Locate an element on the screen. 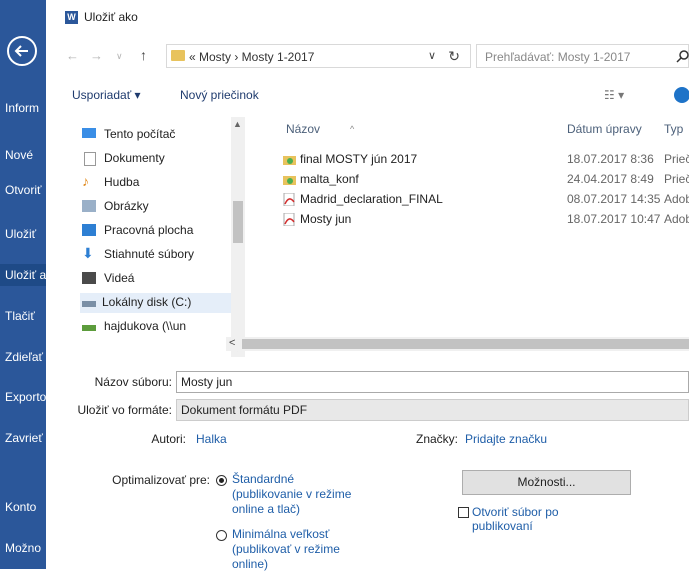 Image resolution: width=689 pixels, height=572 pixels. nav-item-downloads: ⬇ Stiahnuté súbory is located at coordinates (157, 255).